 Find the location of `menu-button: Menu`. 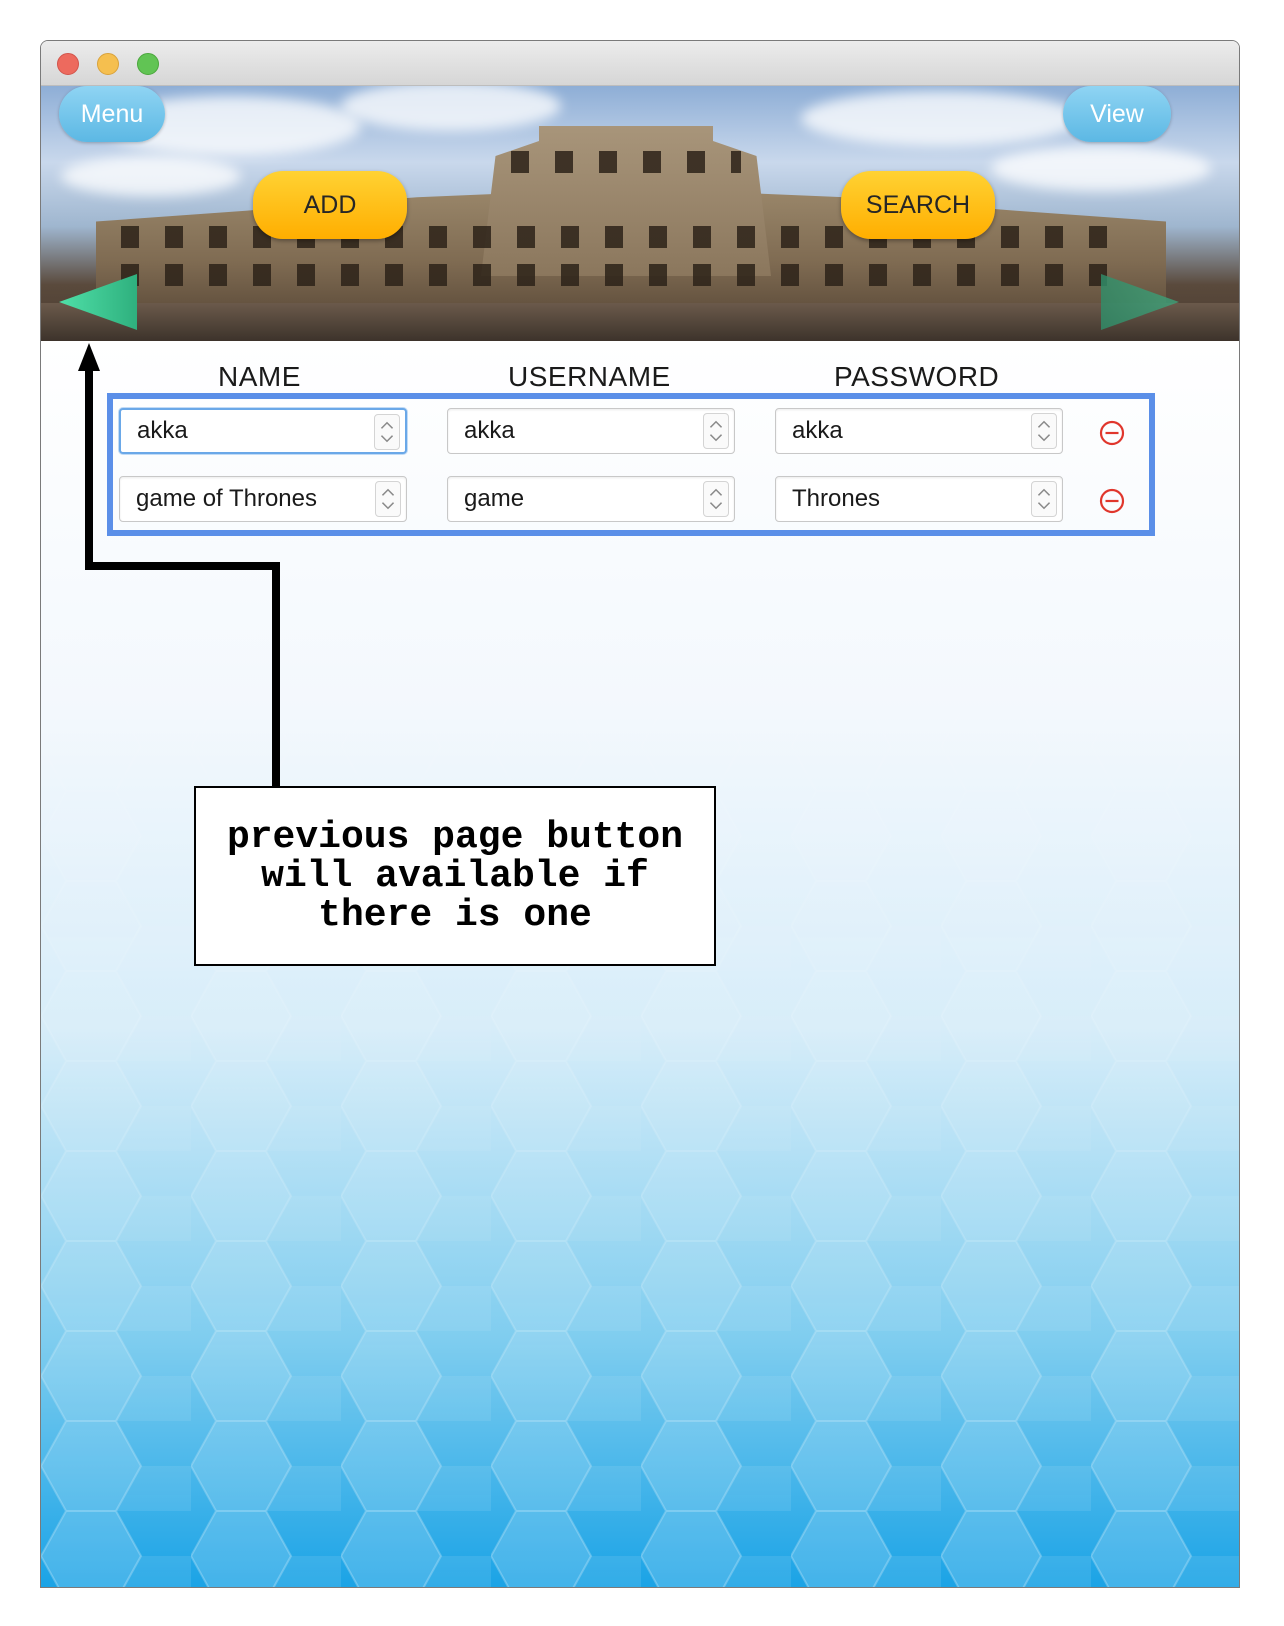

menu-button: Menu is located at coordinates (112, 114).